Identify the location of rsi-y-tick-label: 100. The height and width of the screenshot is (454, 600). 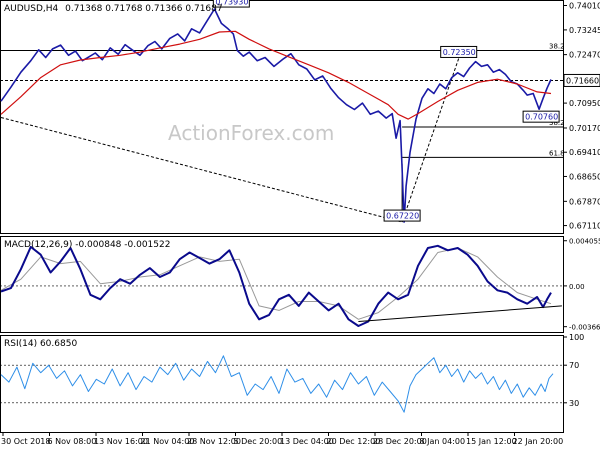
(576, 337).